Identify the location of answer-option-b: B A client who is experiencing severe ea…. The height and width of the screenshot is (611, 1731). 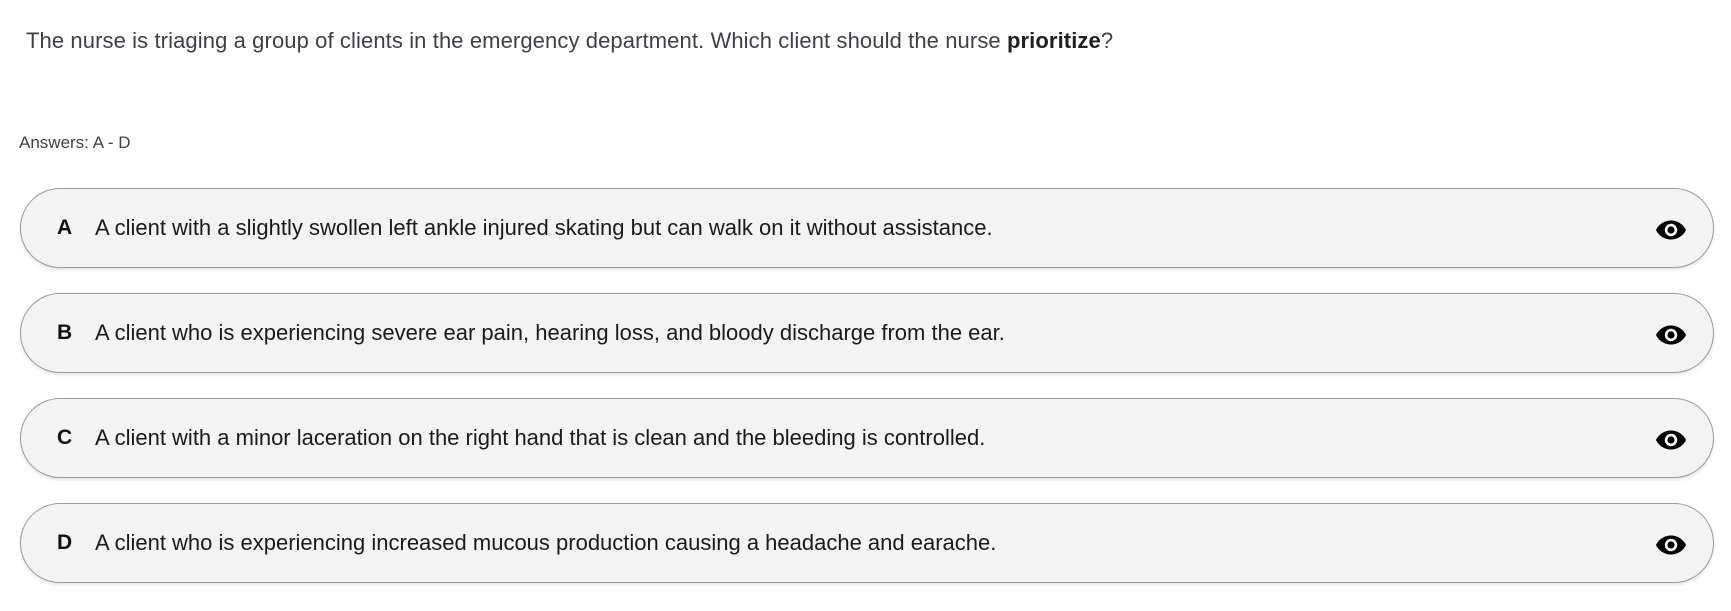
(867, 333).